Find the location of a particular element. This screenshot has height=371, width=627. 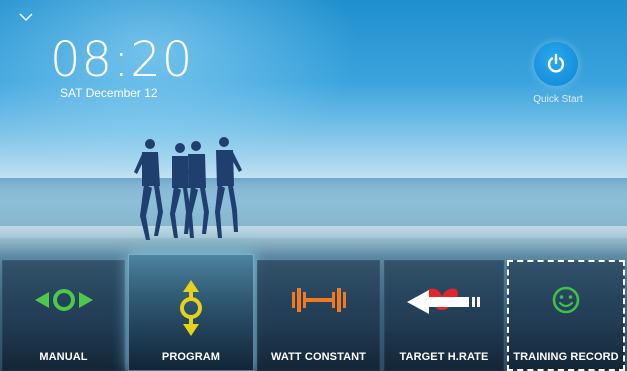

menu-item-training-record: TRAINING RECORD is located at coordinates (566, 315).